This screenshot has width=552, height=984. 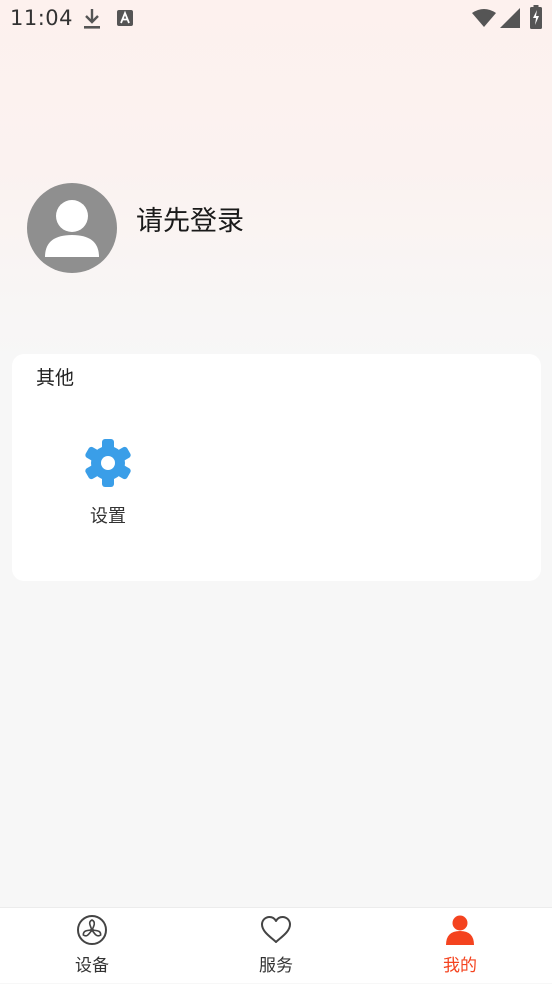 I want to click on heart-icon, so click(x=276, y=929).